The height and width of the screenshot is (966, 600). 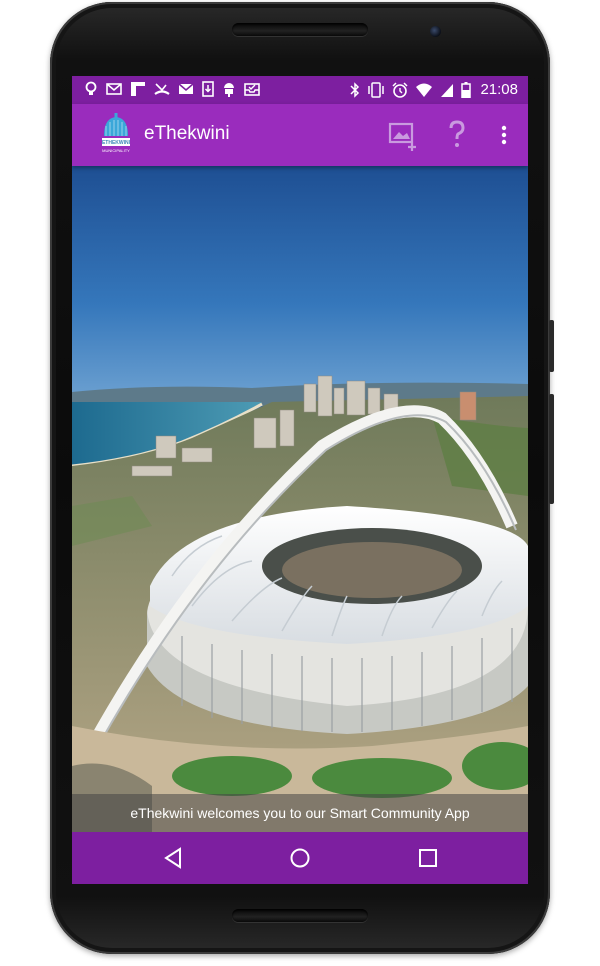 I want to click on app-bar: ETHEKWINI MUNICIPALITY eThekwini, so click(x=300, y=135).